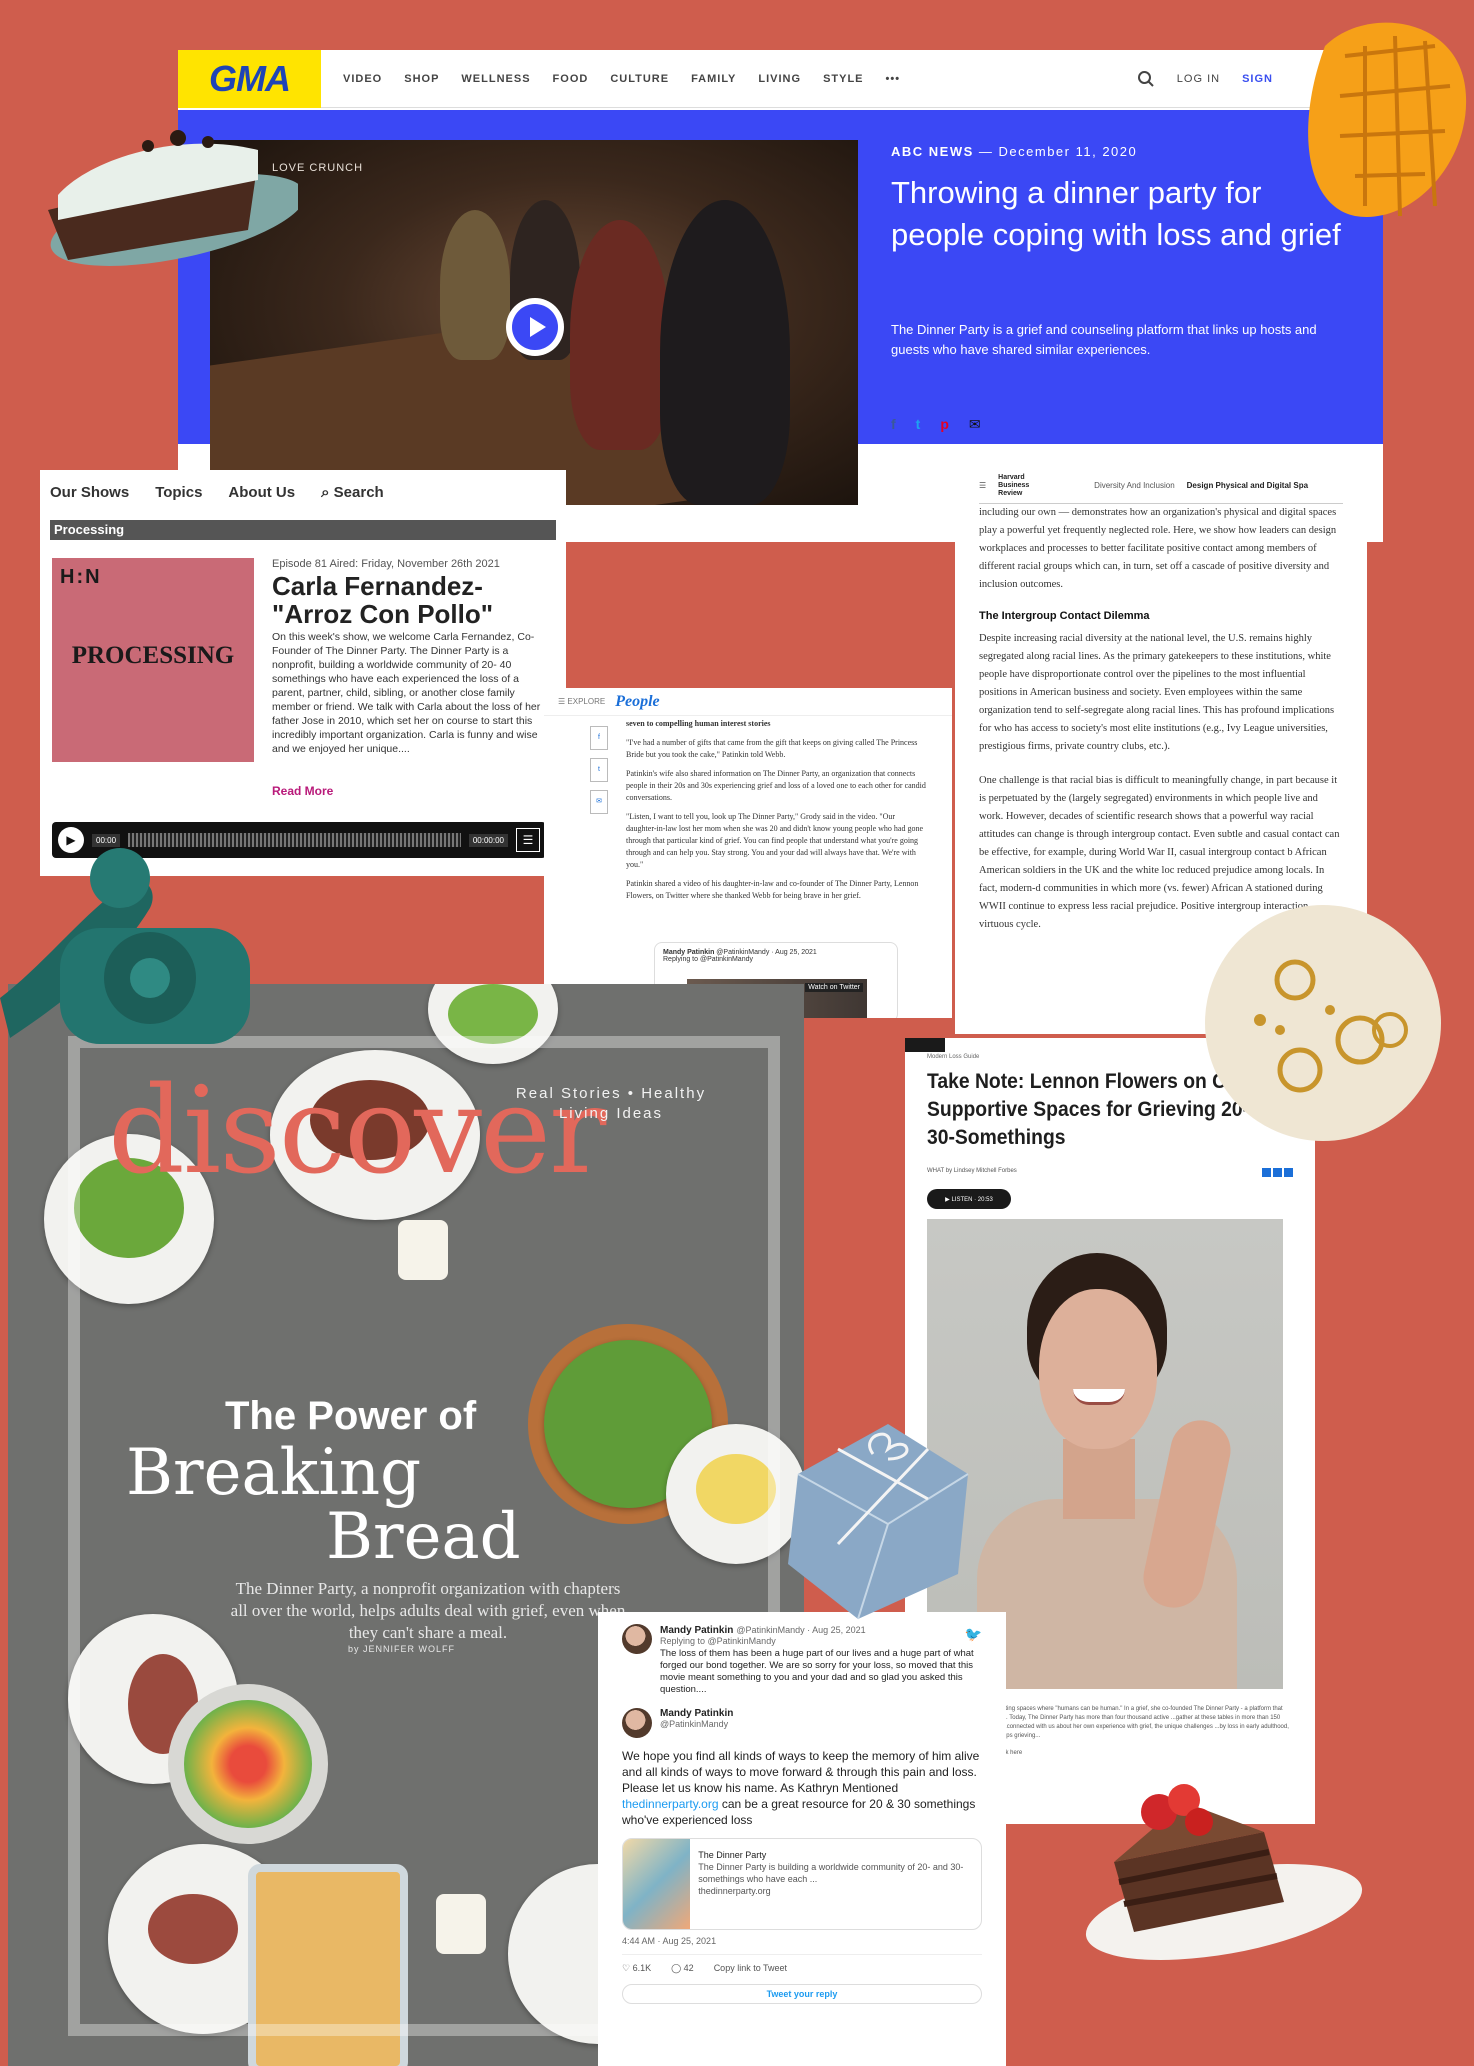 The image size is (1474, 2066). Describe the element at coordinates (878, 1522) in the screenshot. I see `gift-box-image` at that location.